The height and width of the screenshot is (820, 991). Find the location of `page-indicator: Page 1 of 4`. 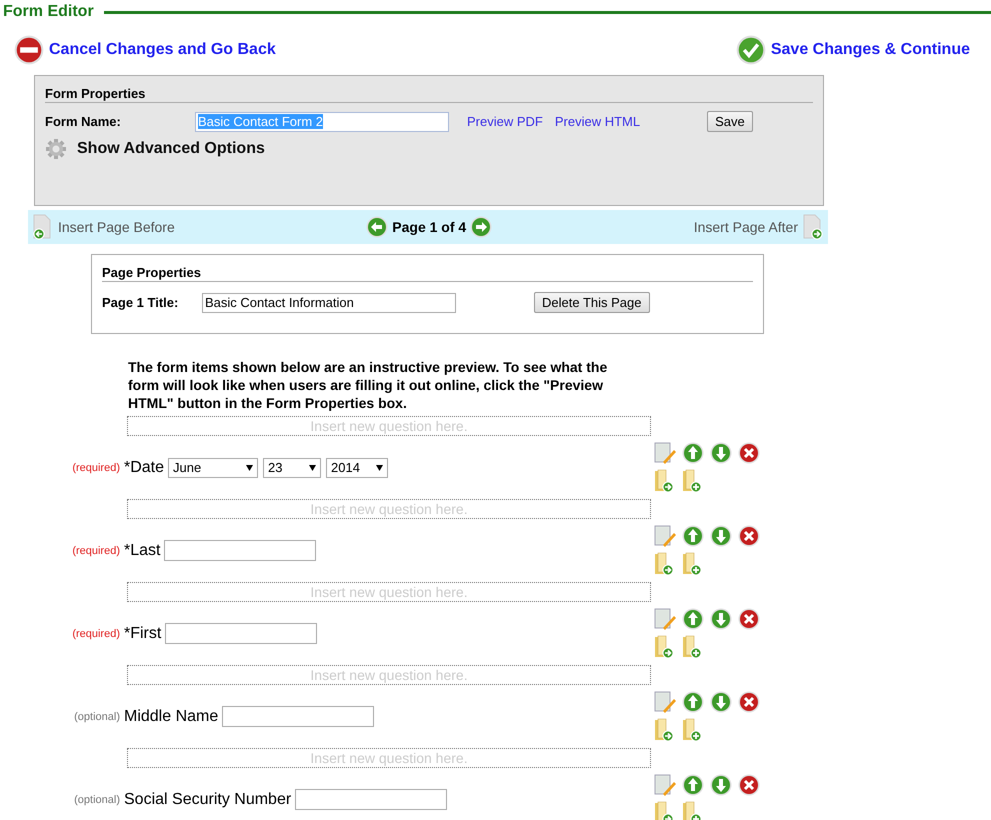

page-indicator: Page 1 of 4 is located at coordinates (429, 227).